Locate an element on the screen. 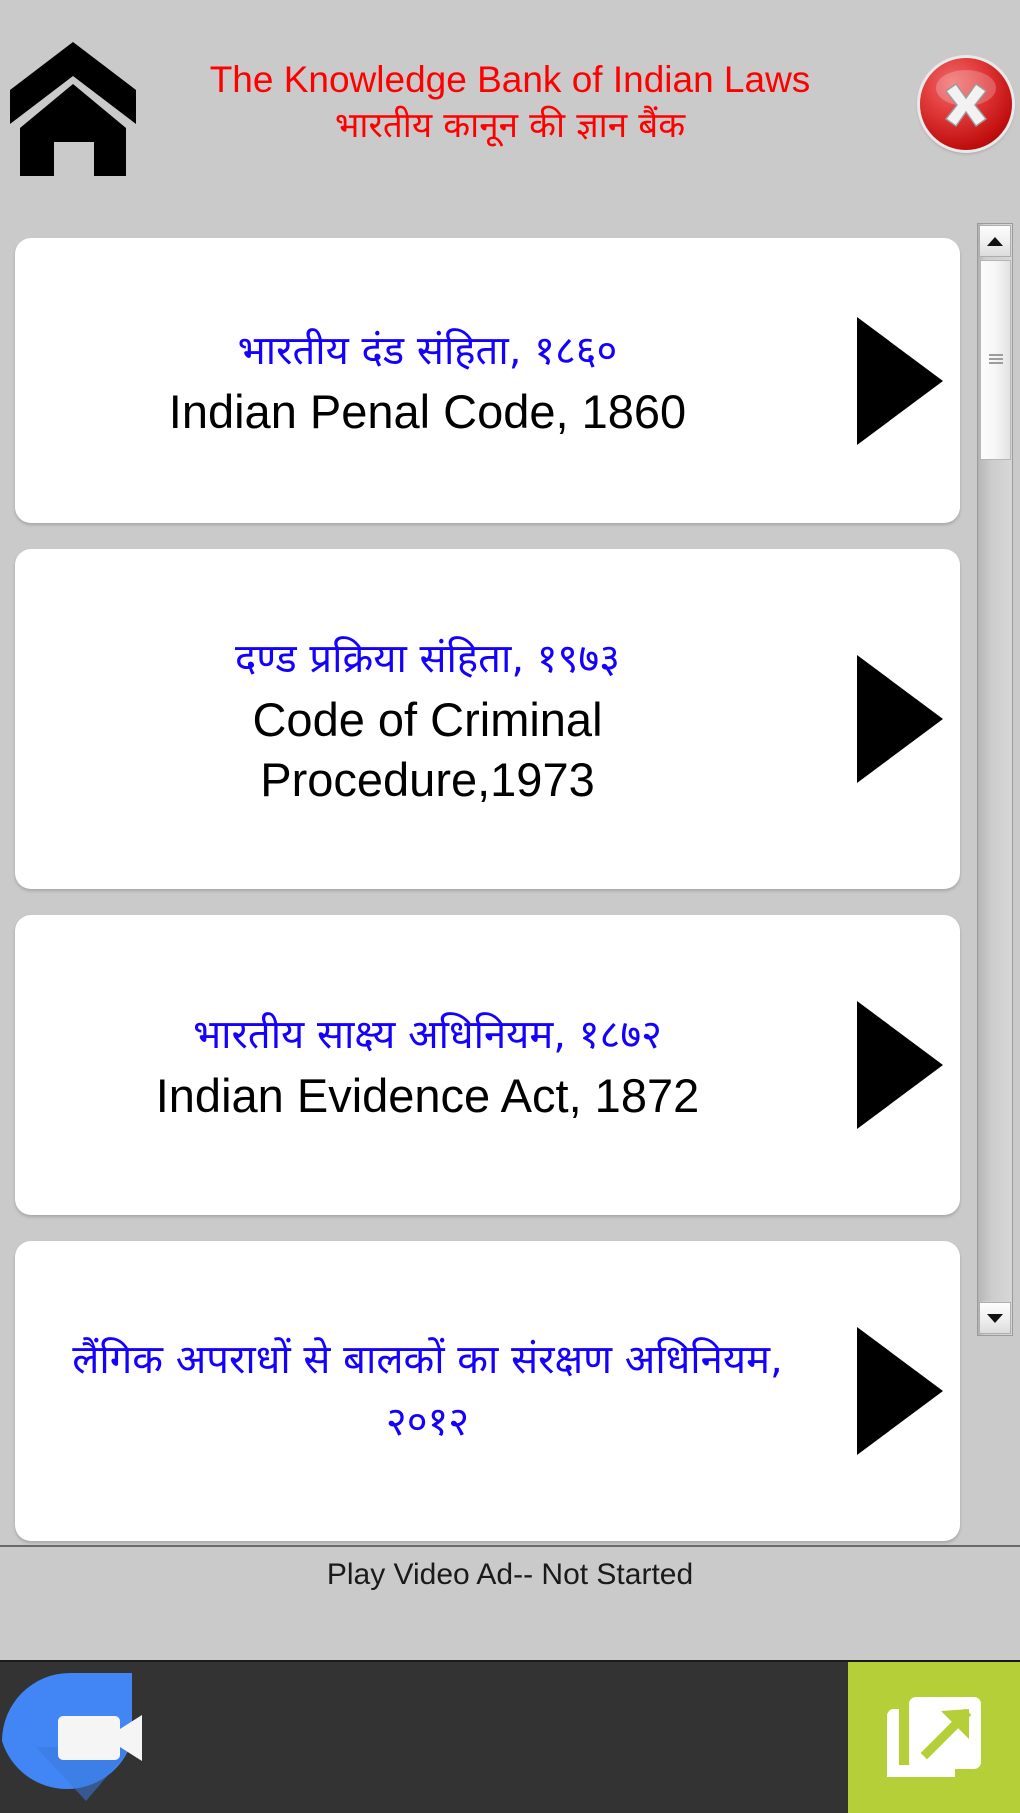  vertical-scrollbar is located at coordinates (995, 779).